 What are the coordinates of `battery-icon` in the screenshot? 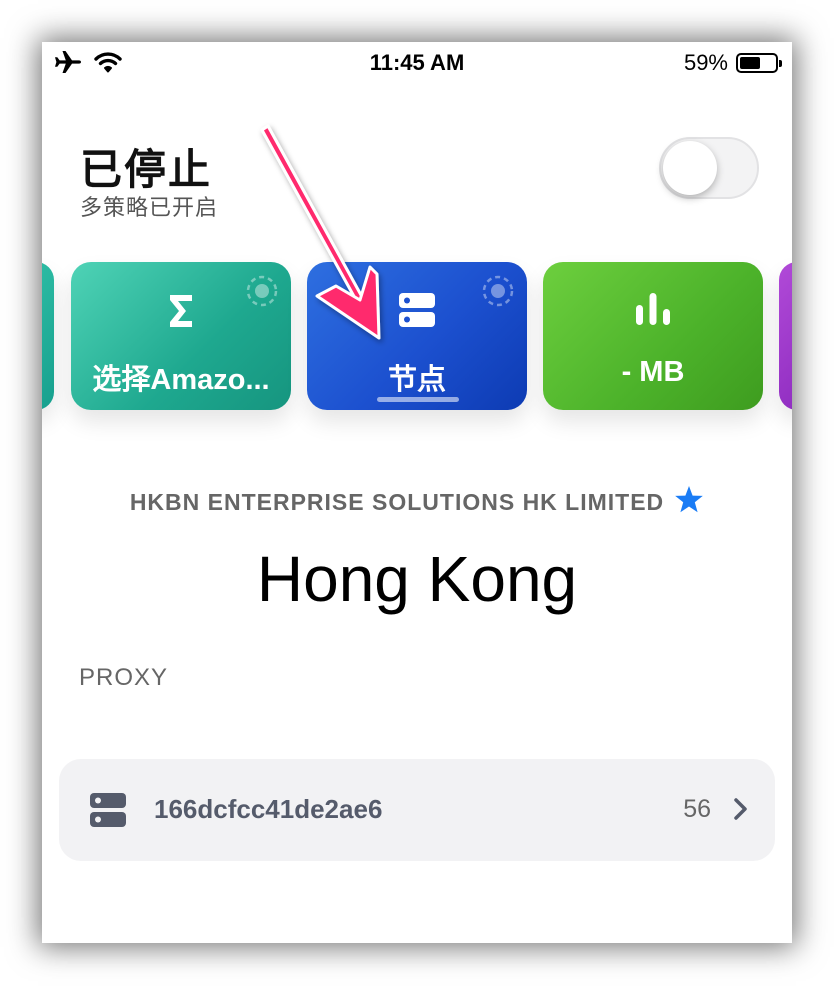 It's located at (759, 63).